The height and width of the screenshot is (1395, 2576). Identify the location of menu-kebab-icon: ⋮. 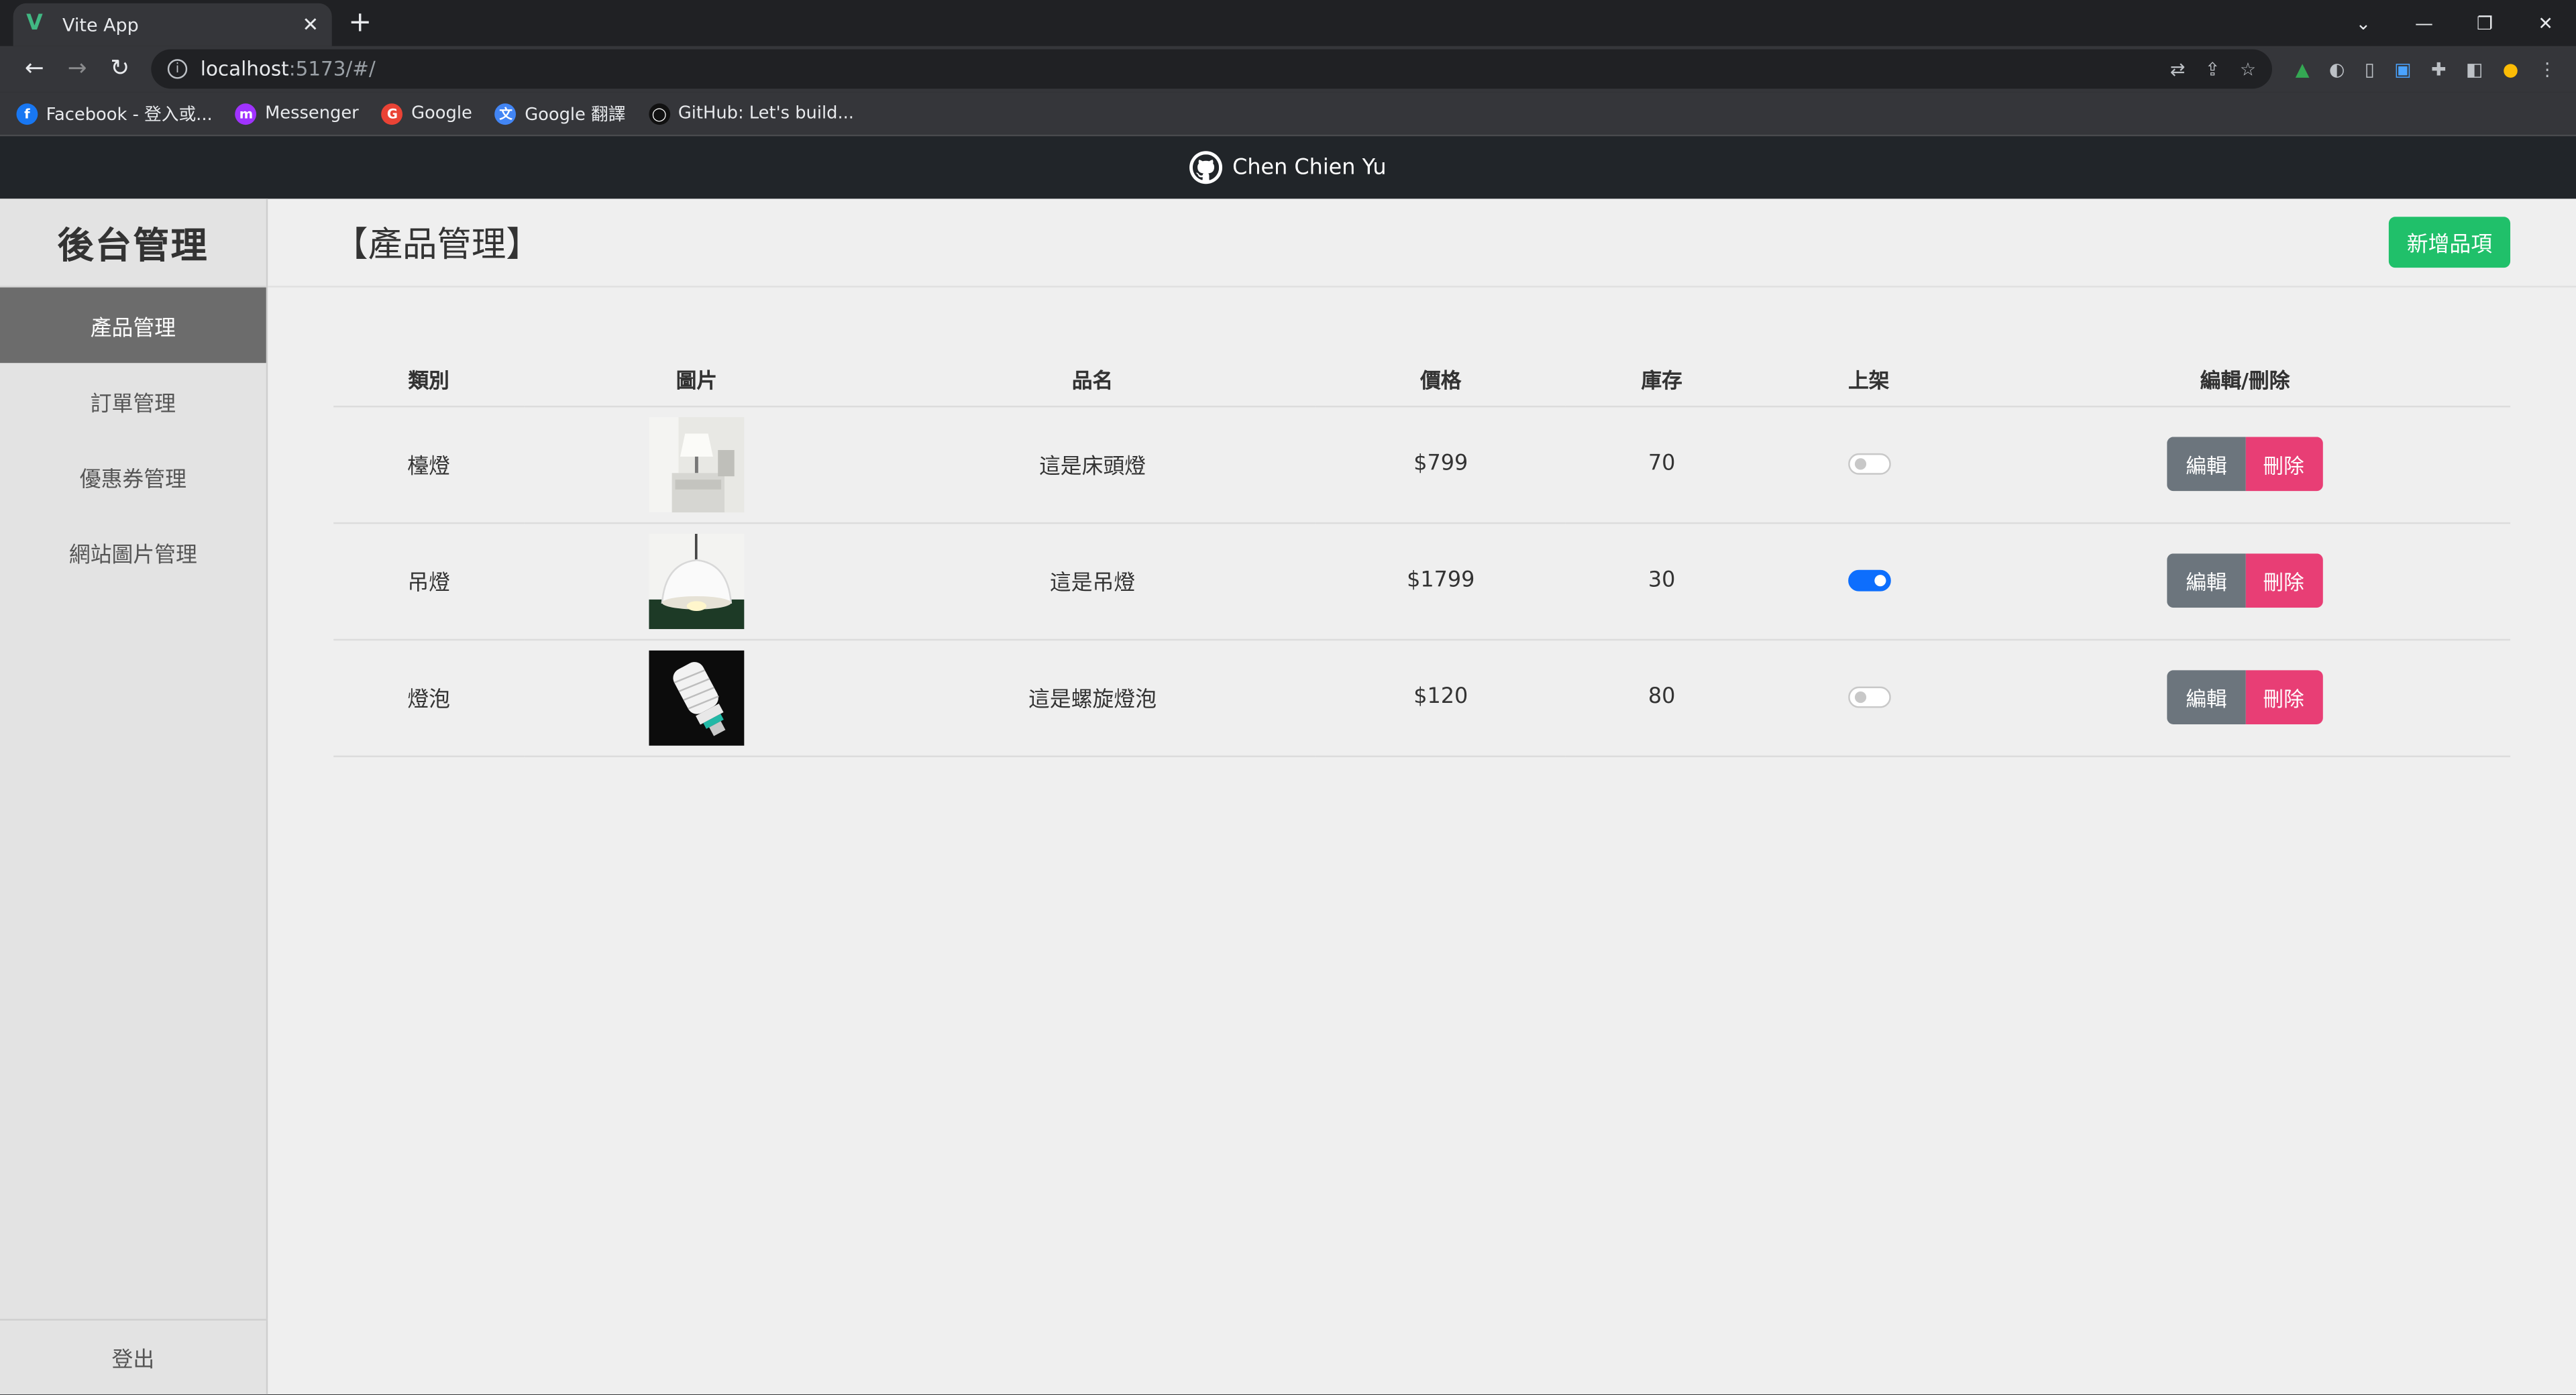
(2547, 69).